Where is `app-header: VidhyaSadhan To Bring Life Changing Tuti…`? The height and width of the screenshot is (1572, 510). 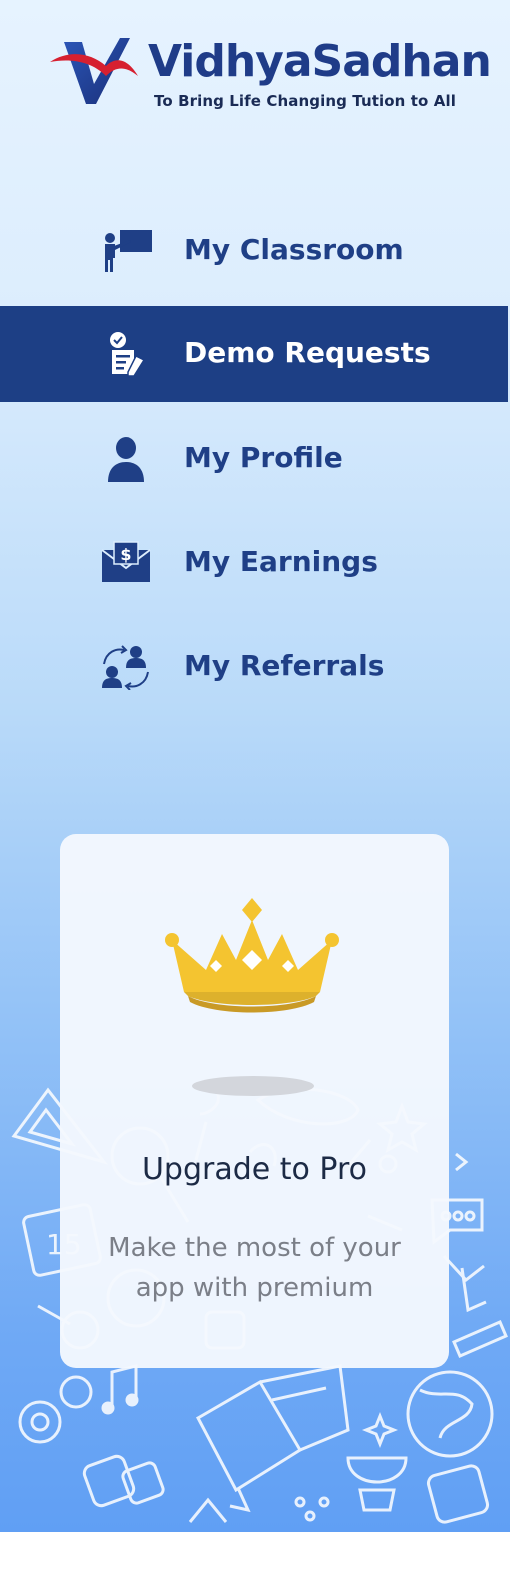
app-header: VidhyaSadhan To Bring Life Changing Tuti… is located at coordinates (271, 76).